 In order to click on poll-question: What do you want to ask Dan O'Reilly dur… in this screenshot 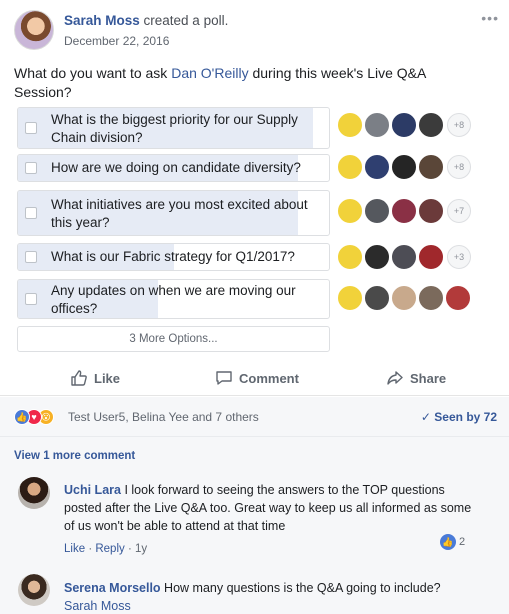, I will do `click(249, 83)`.